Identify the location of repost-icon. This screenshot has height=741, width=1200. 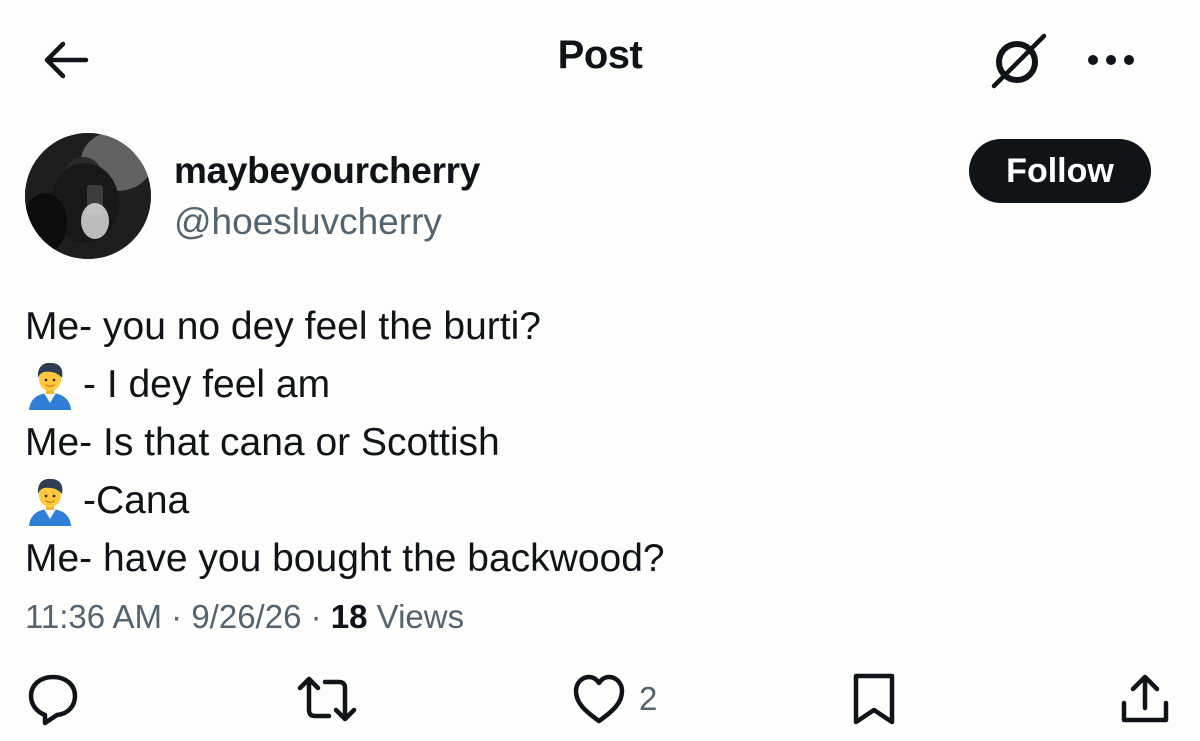
(327, 699).